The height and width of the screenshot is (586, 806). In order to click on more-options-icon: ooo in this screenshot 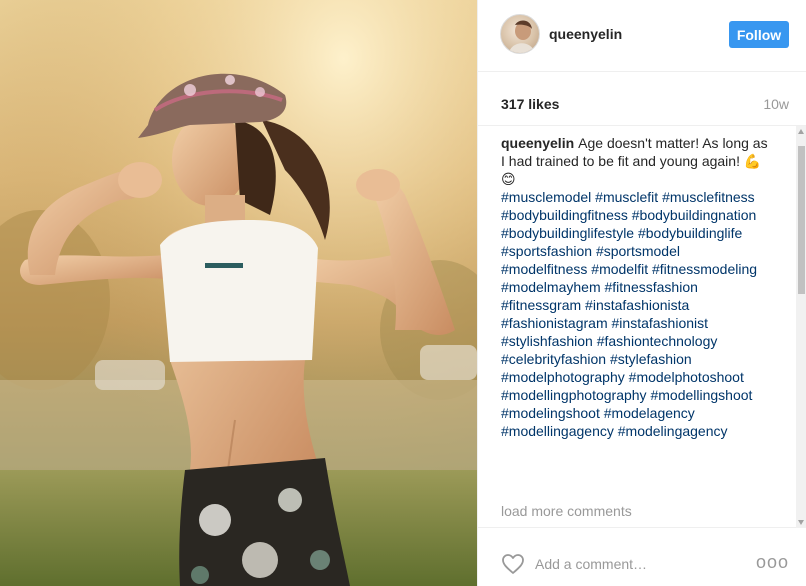, I will do `click(772, 562)`.